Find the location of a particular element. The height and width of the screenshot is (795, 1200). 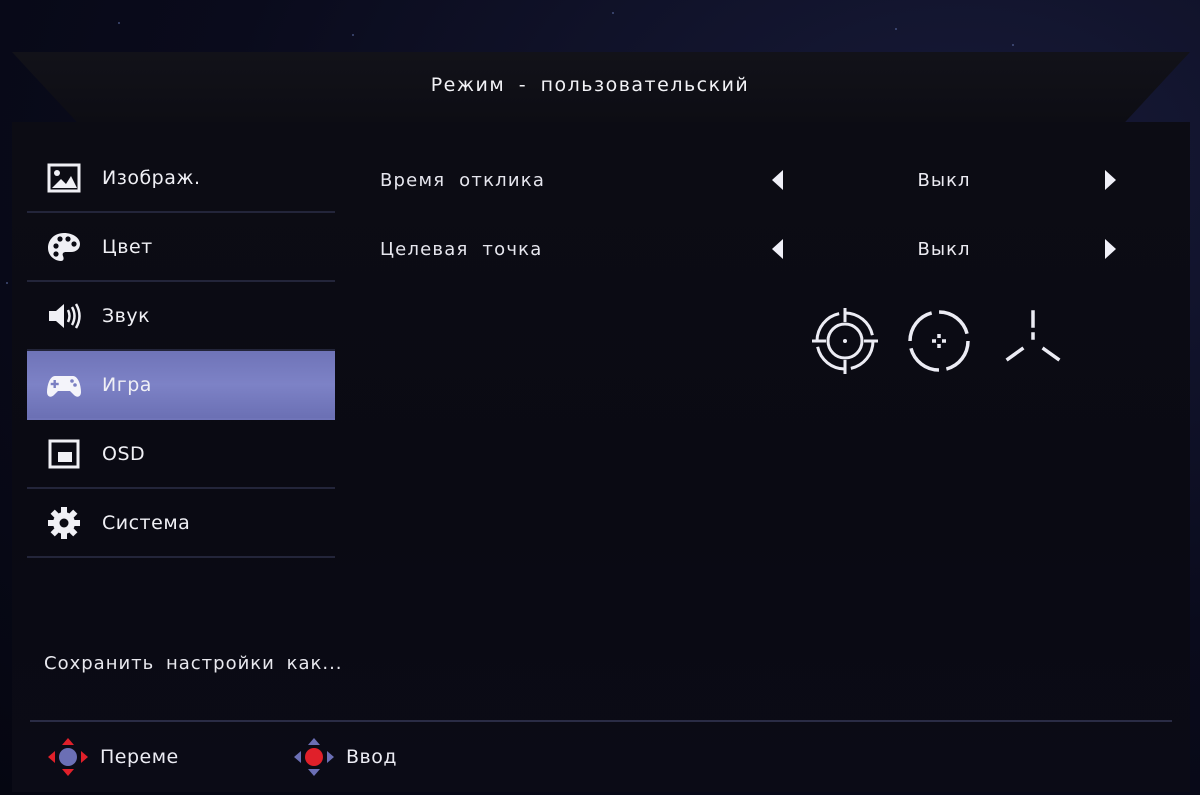

sidebar-item-sound: Звук is located at coordinates (181, 316).